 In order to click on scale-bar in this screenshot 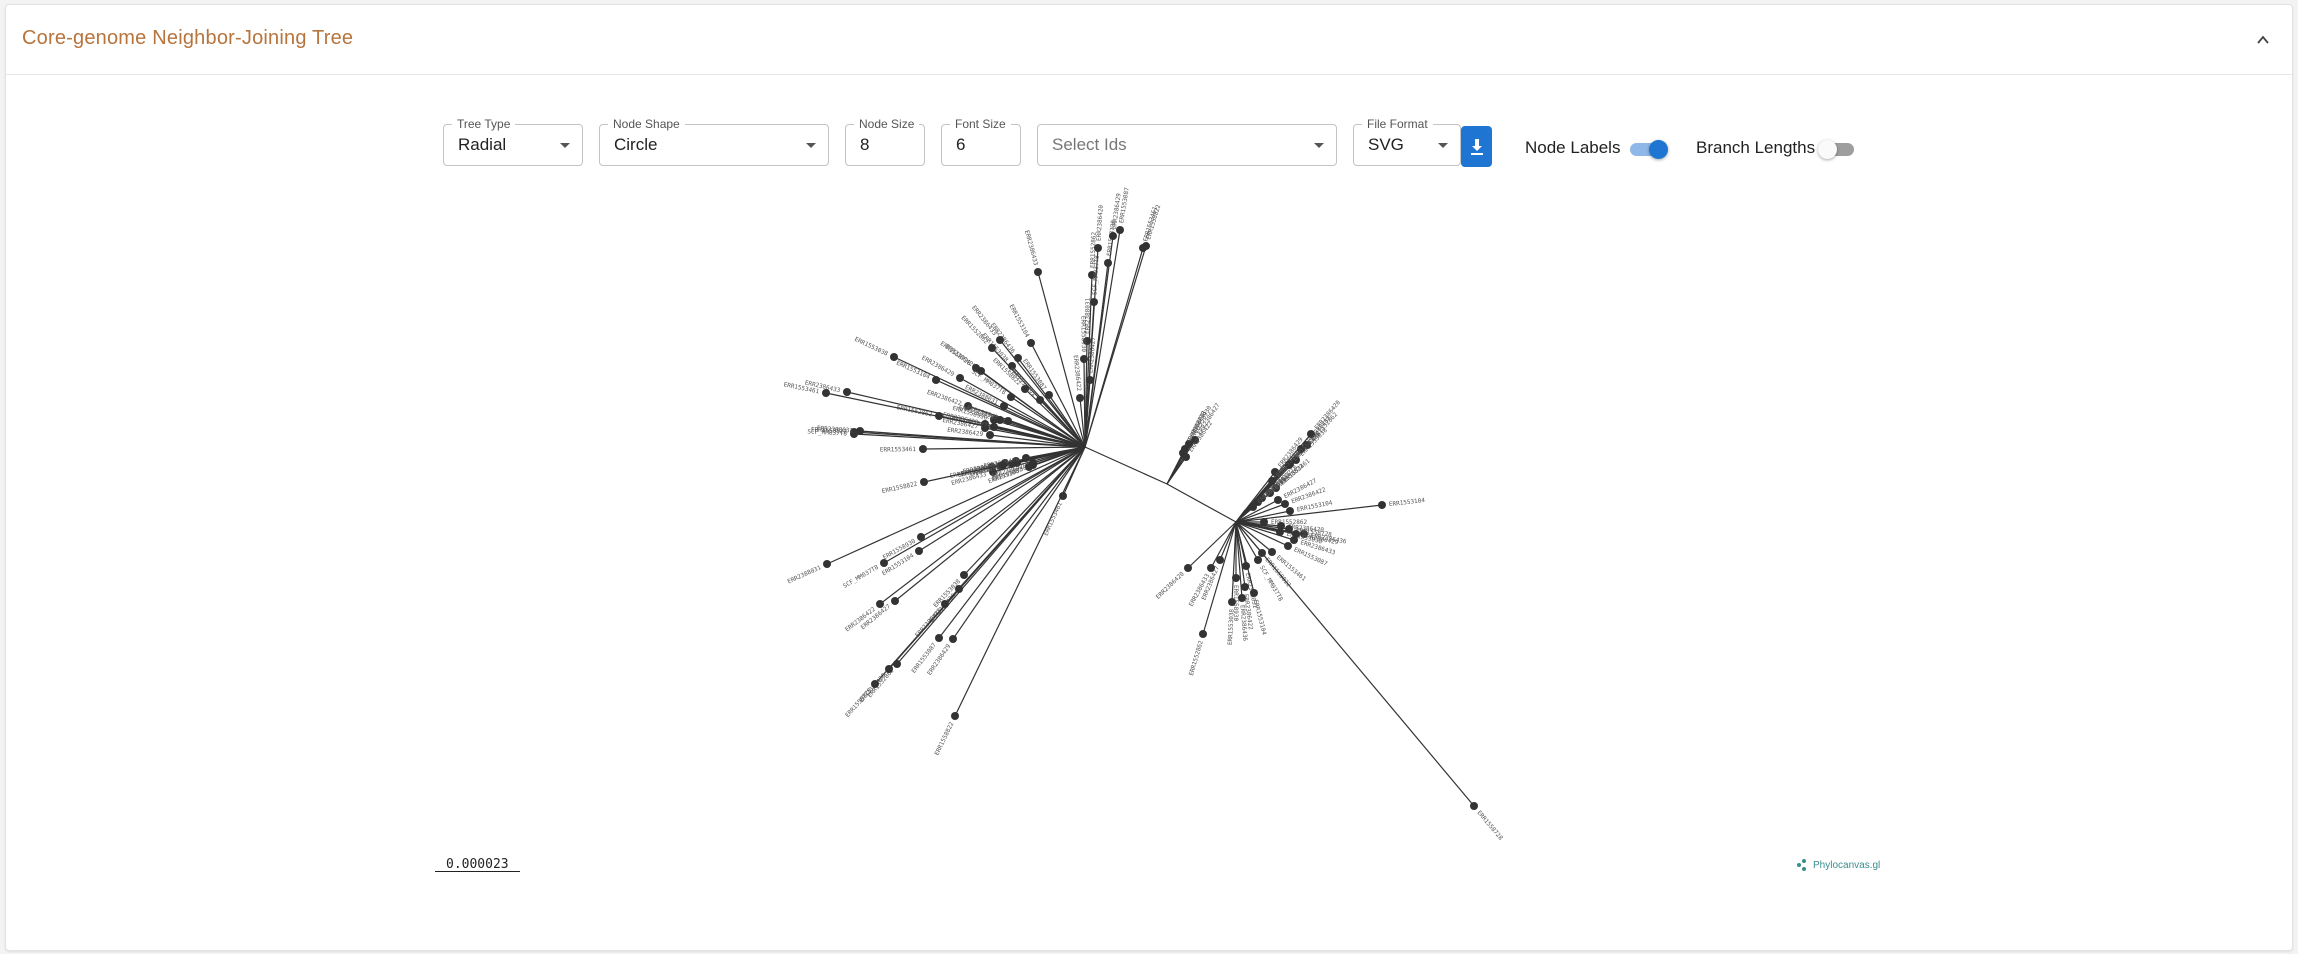, I will do `click(477, 871)`.